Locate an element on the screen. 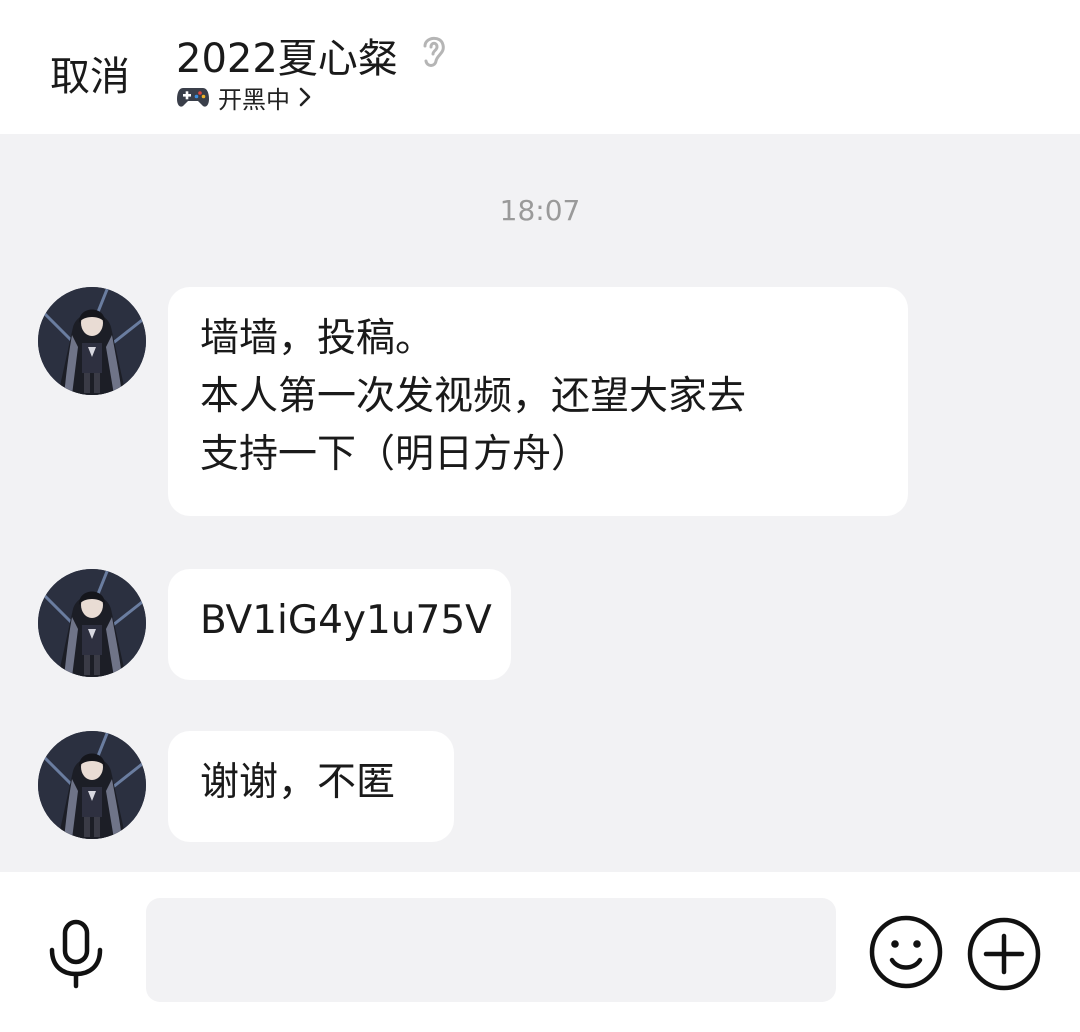 The image size is (1080, 1032). ear-icon is located at coordinates (433, 50).